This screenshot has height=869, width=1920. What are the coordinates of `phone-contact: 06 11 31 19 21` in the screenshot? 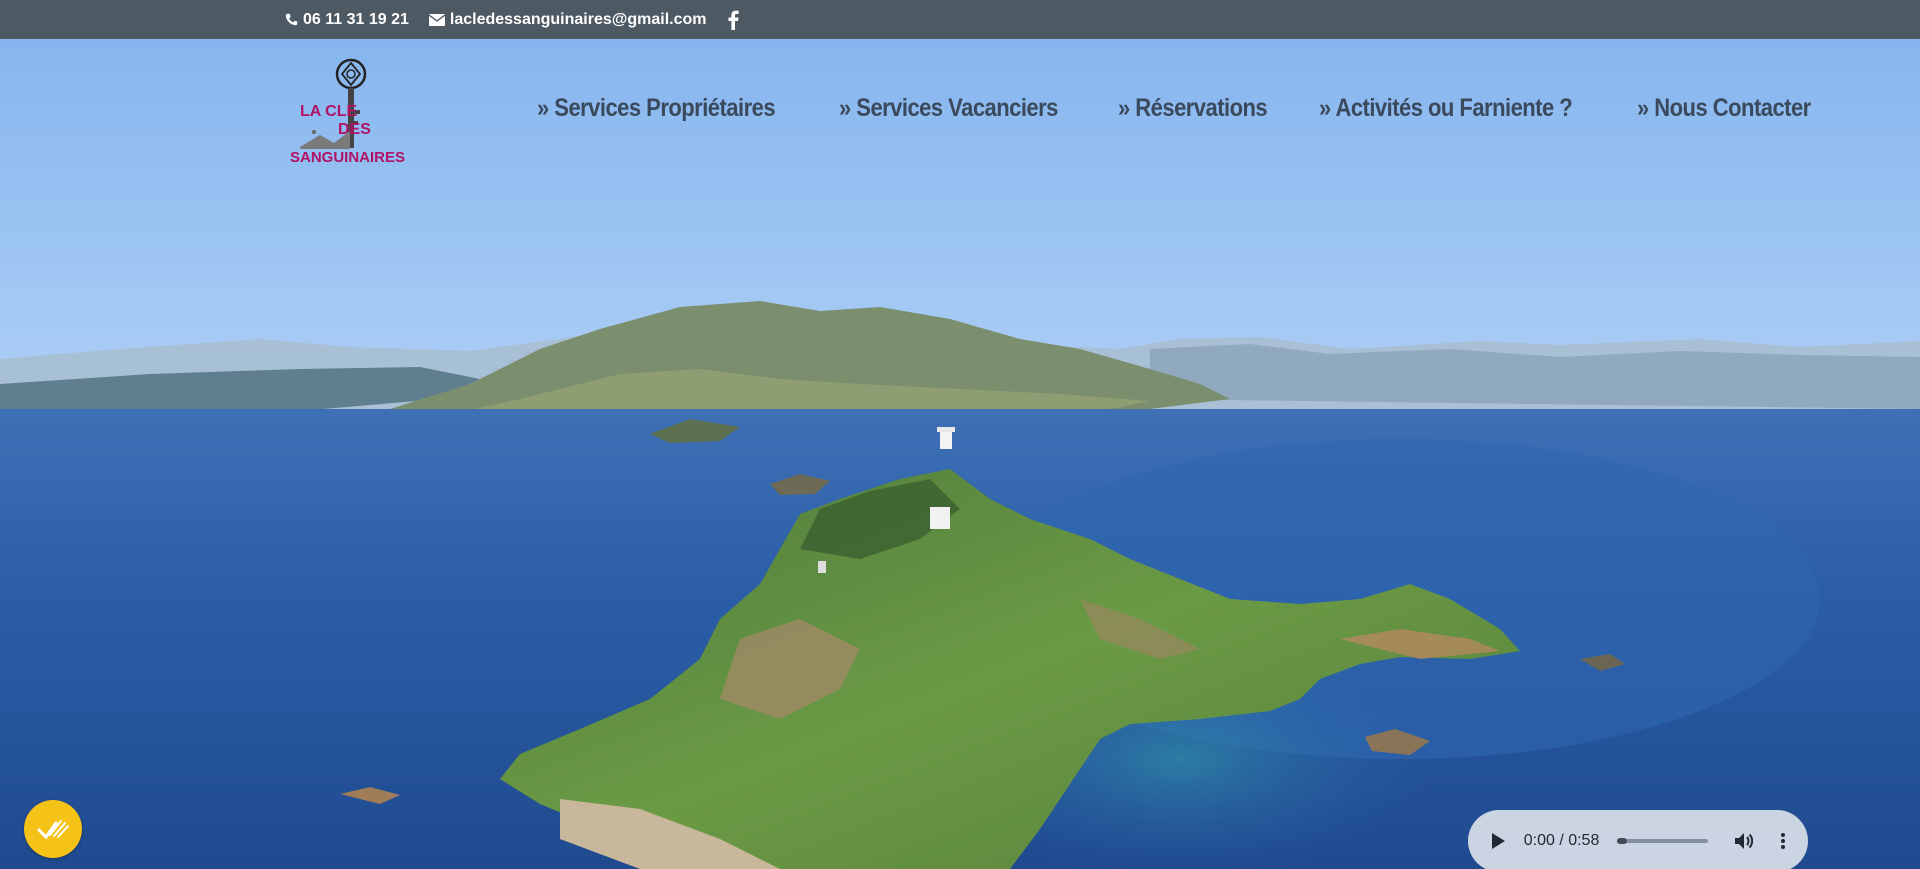 It's located at (347, 20).